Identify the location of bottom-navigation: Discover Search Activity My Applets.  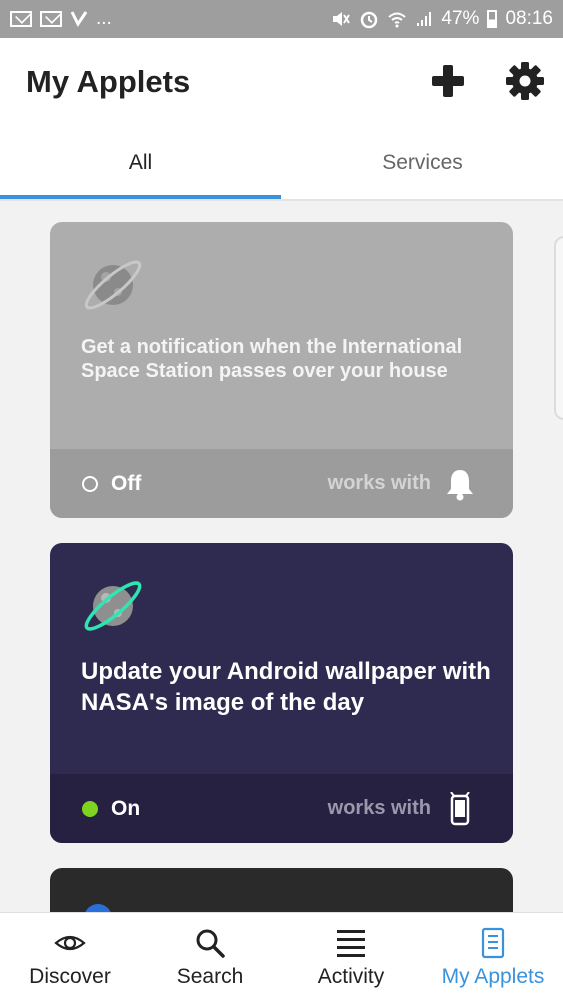
(281, 956).